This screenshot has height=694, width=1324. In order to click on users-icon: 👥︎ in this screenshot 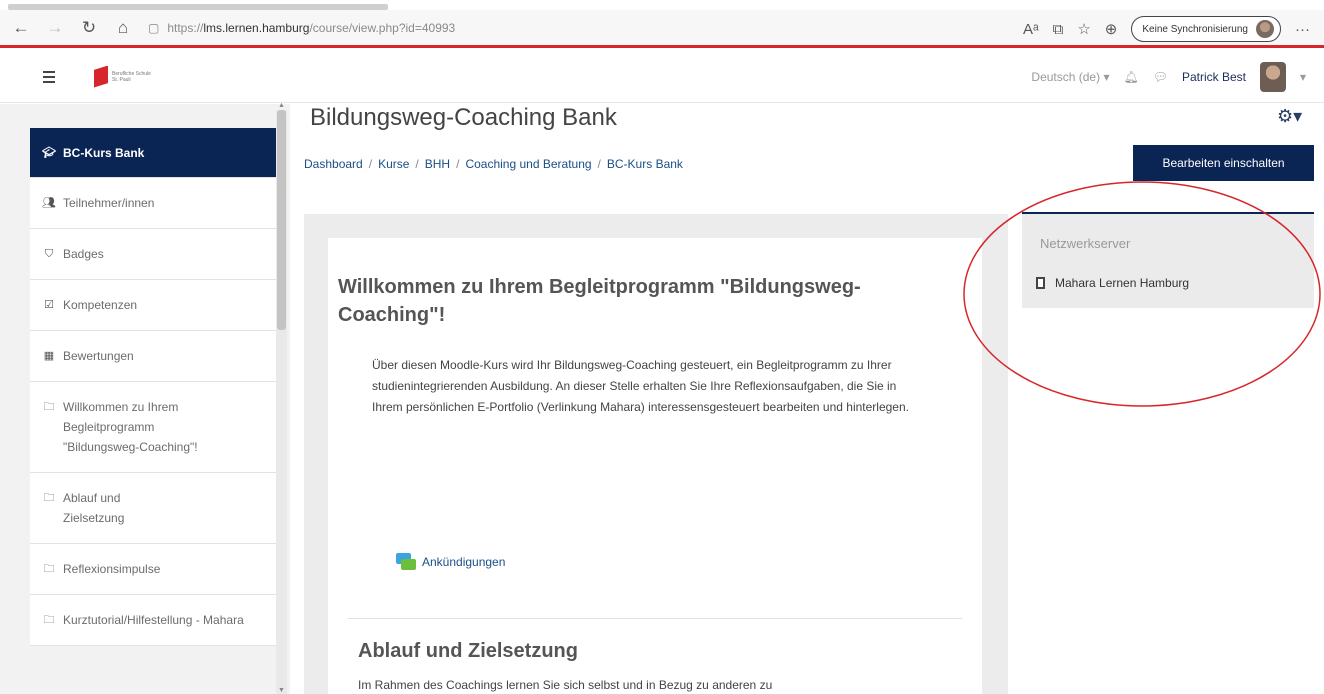, I will do `click(49, 203)`.